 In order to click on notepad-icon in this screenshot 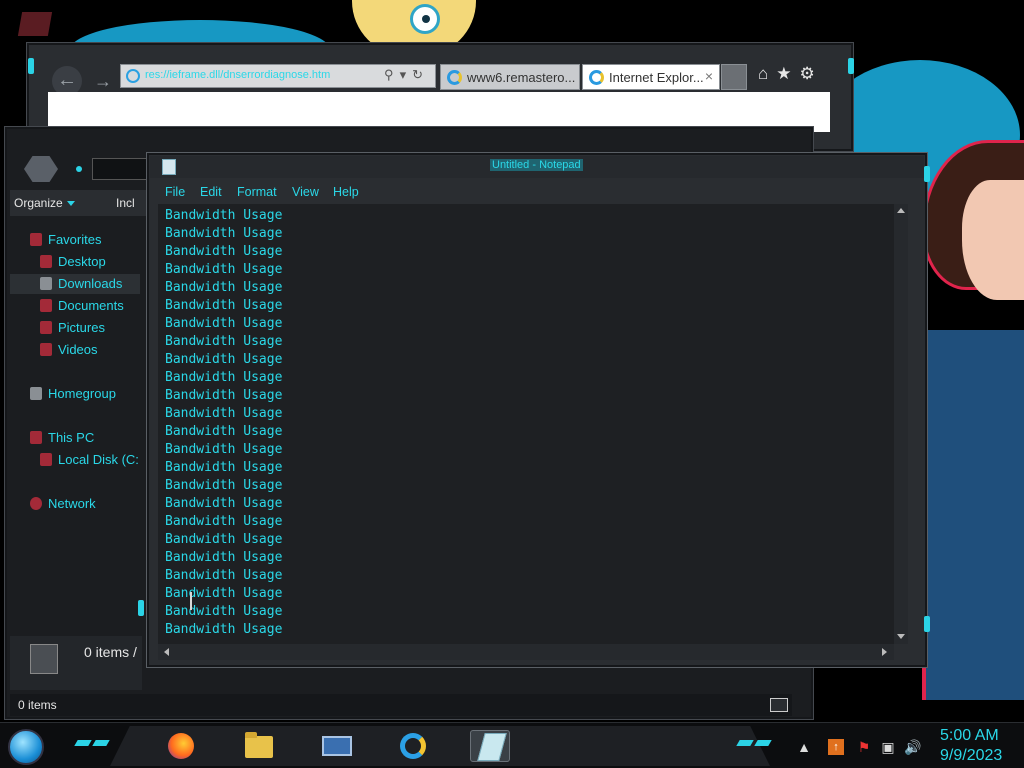, I will do `click(492, 747)`.